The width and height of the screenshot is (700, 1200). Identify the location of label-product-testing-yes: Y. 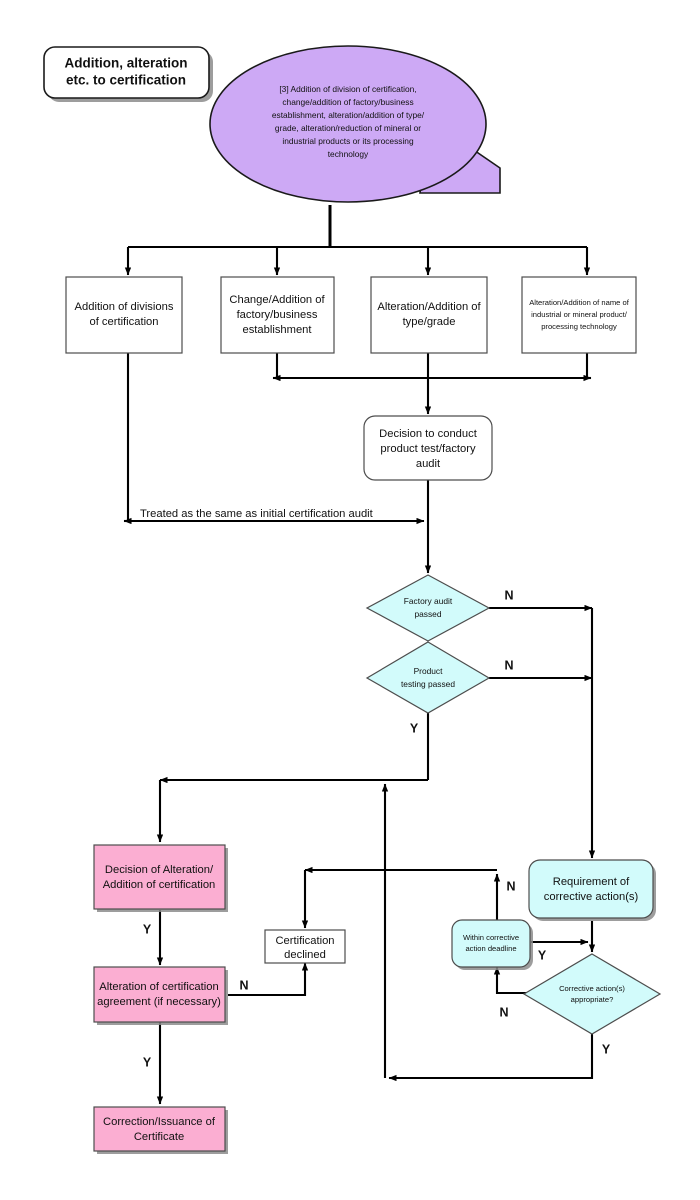
(414, 728).